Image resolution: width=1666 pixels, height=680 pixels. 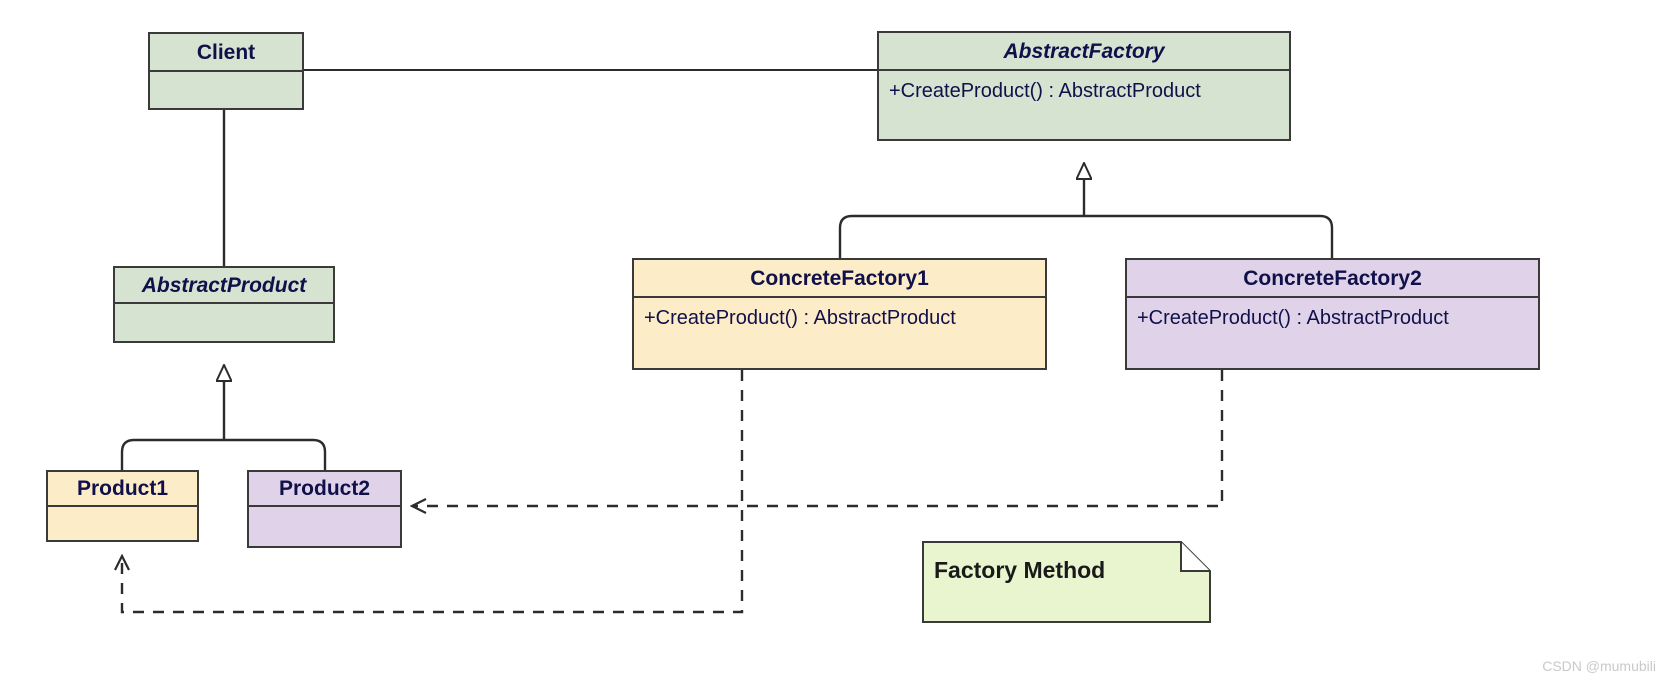 I want to click on uml-class-abstractproduct: AbstractProduct, so click(x=224, y=304).